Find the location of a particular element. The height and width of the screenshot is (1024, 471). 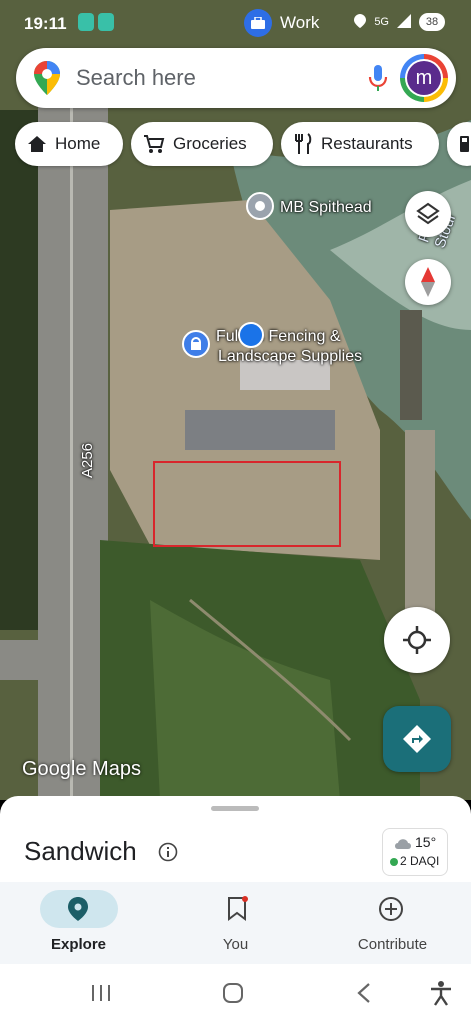

layers-icon is located at coordinates (428, 213).